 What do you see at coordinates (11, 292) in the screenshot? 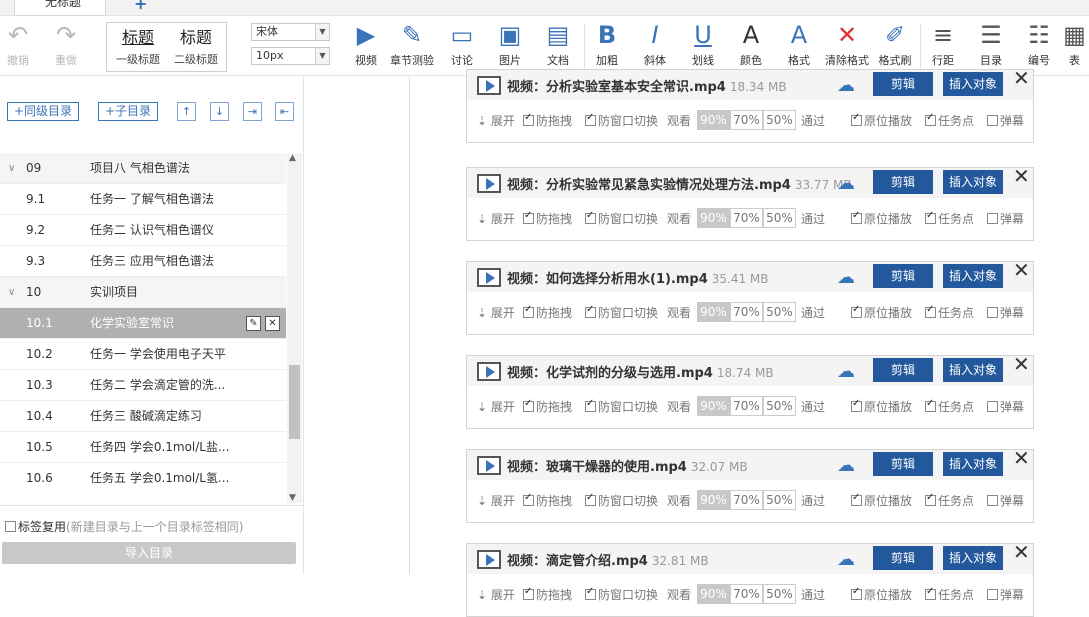
I see `chevron-down-icon: ∨` at bounding box center [11, 292].